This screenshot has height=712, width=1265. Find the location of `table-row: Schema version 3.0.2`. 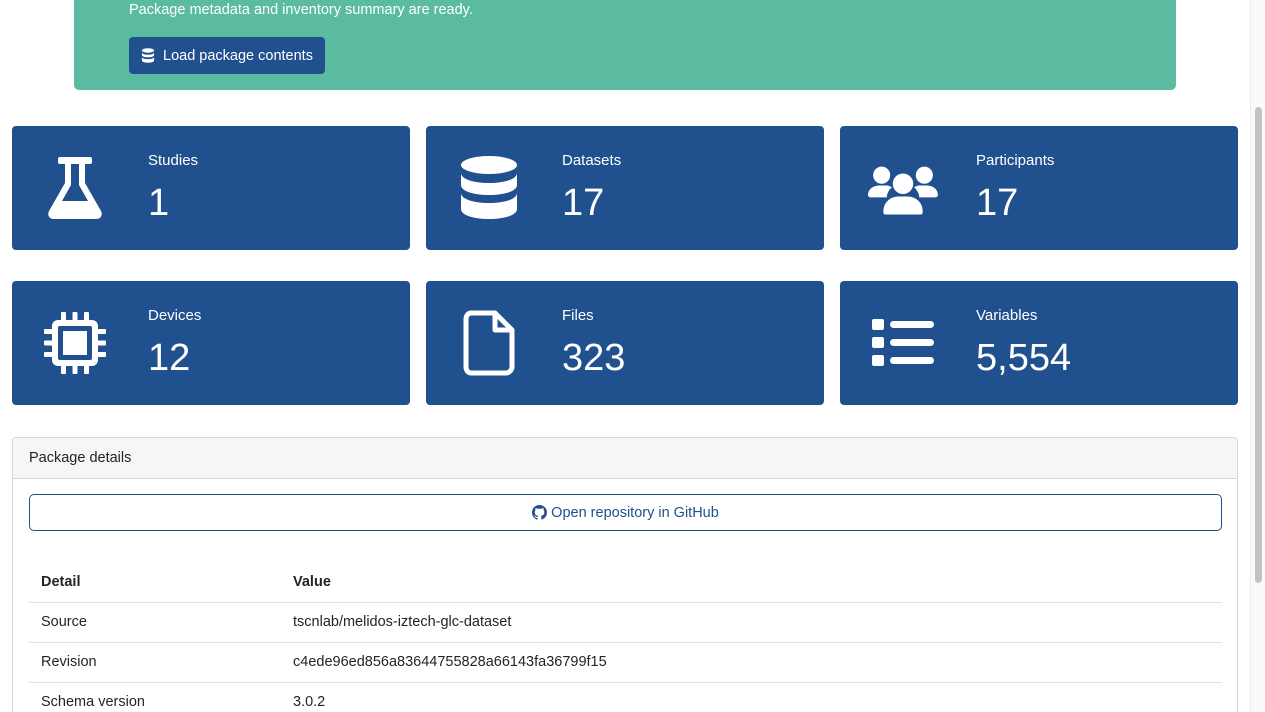

table-row: Schema version 3.0.2 is located at coordinates (625, 697).